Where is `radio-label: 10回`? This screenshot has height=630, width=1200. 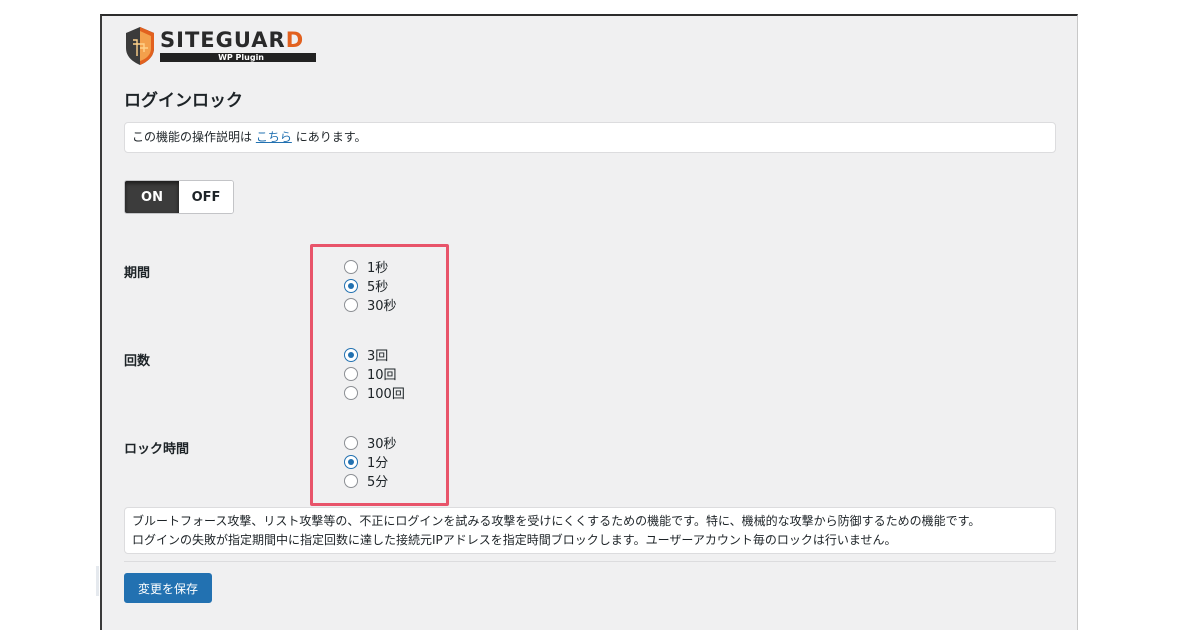 radio-label: 10回 is located at coordinates (382, 375).